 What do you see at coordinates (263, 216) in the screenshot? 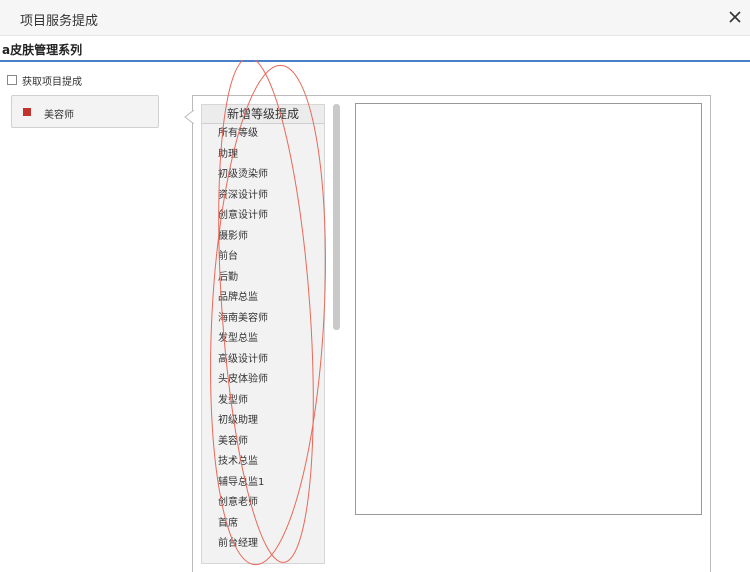
I see `level-item: 创意设计师` at bounding box center [263, 216].